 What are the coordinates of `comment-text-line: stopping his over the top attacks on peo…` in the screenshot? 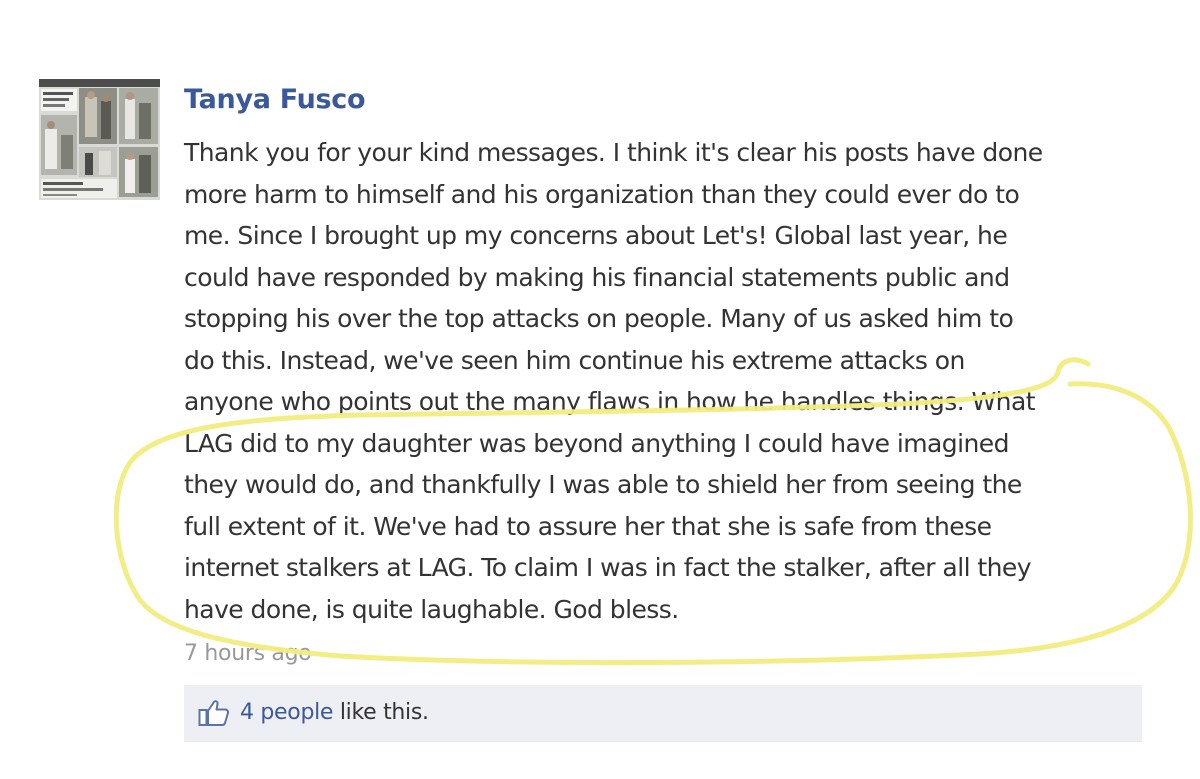 It's located at (599, 318).